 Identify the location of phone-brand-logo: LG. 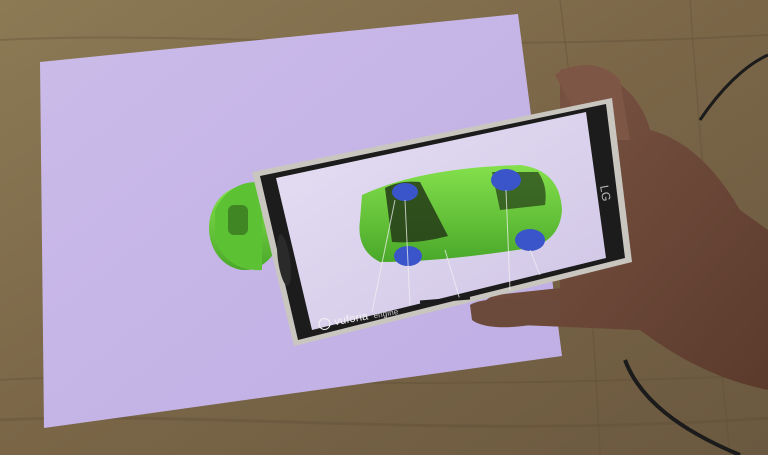
(605, 193).